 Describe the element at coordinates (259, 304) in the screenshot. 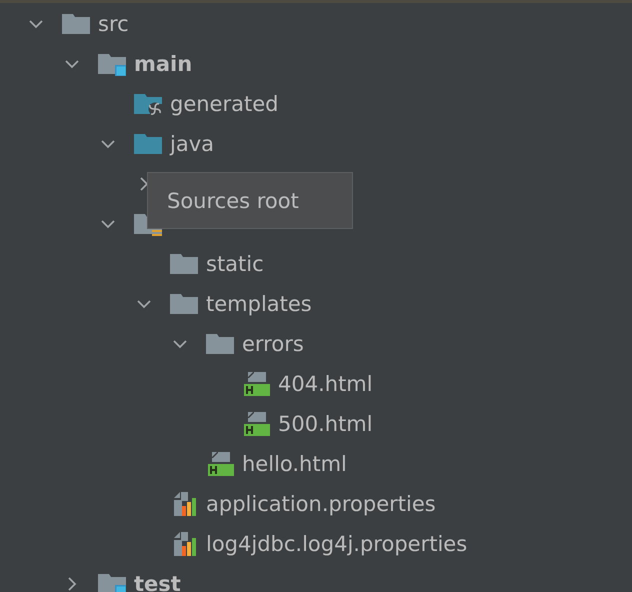

I see `tree-item: templates` at that location.